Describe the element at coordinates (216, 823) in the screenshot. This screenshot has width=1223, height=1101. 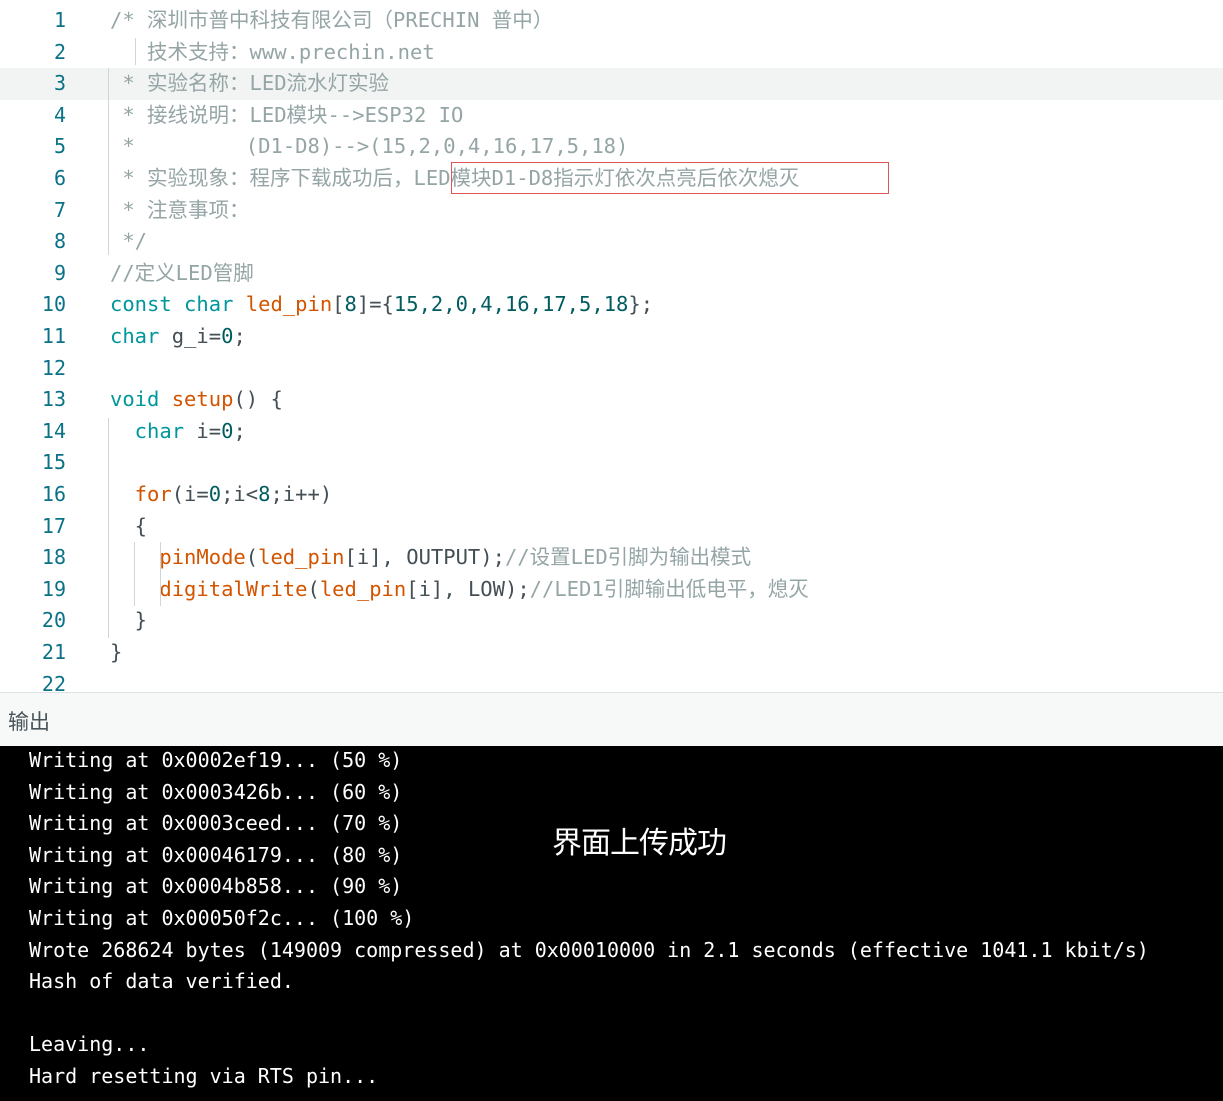
I see `console-line: Writing at 0x0003ceed... (70 %)` at that location.